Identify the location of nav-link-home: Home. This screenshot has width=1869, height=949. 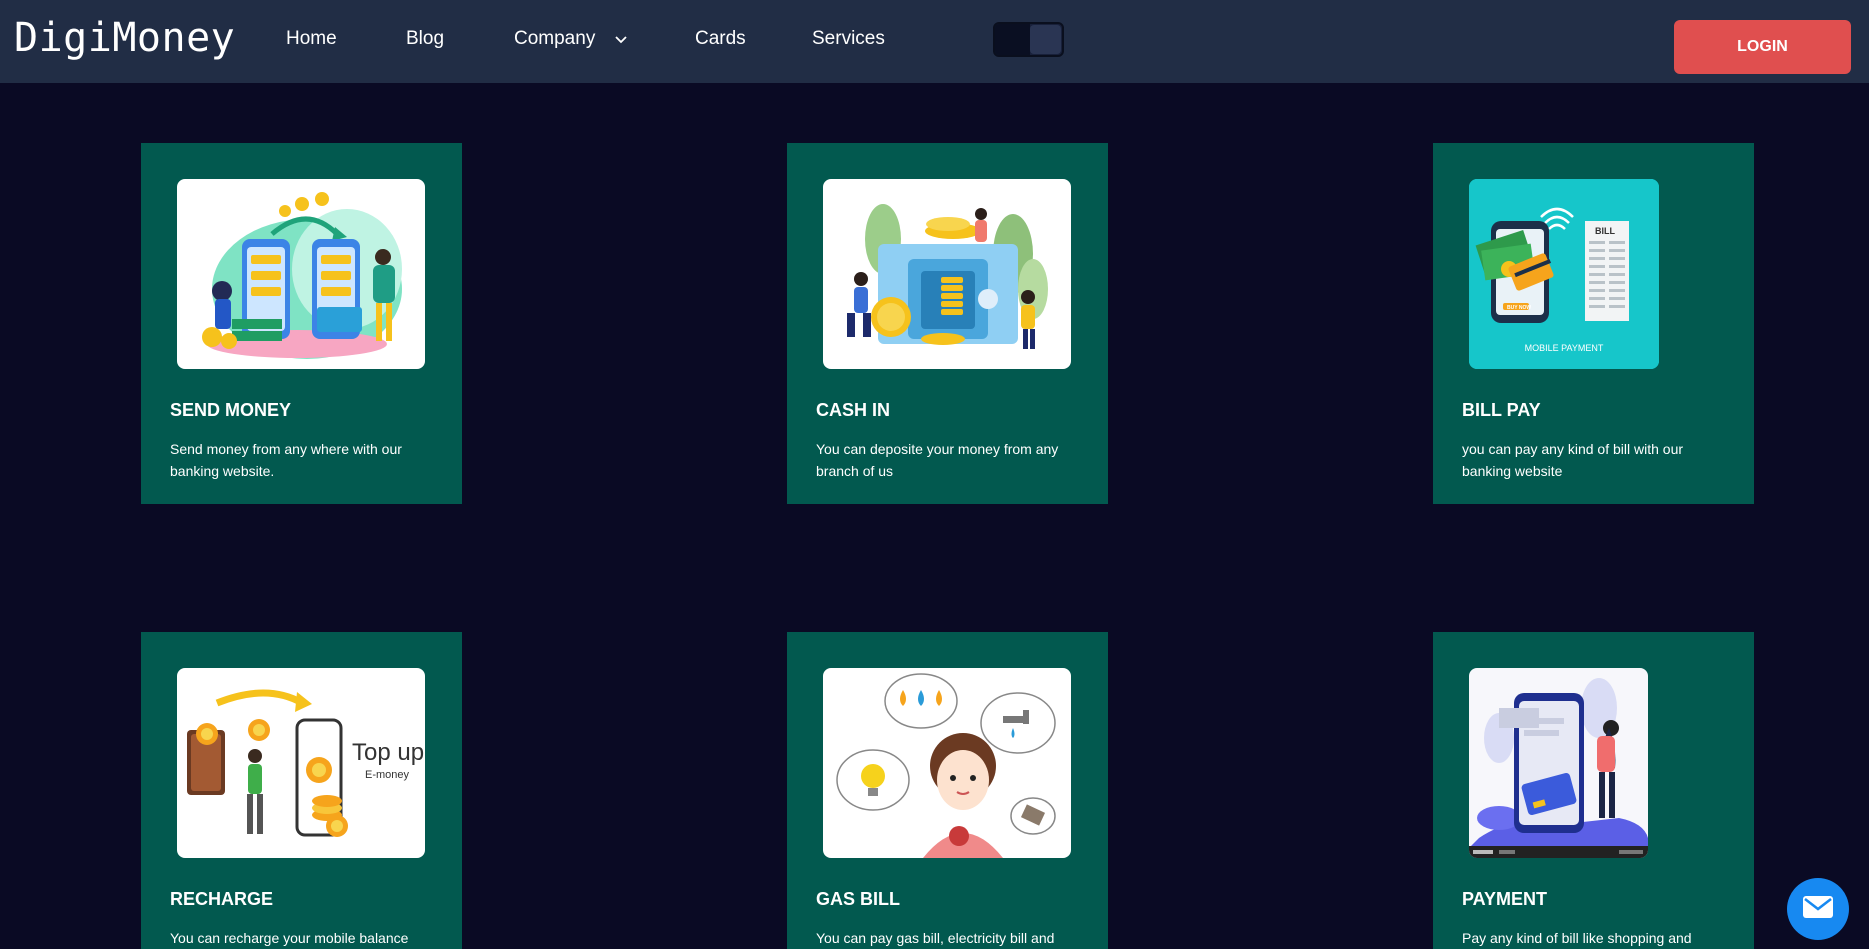
(311, 39).